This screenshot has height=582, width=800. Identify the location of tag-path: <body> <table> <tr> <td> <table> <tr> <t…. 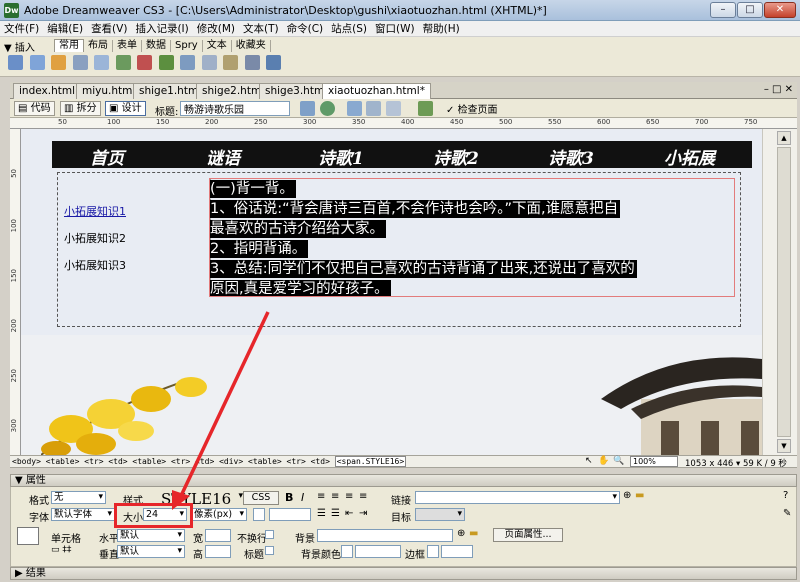
(209, 461).